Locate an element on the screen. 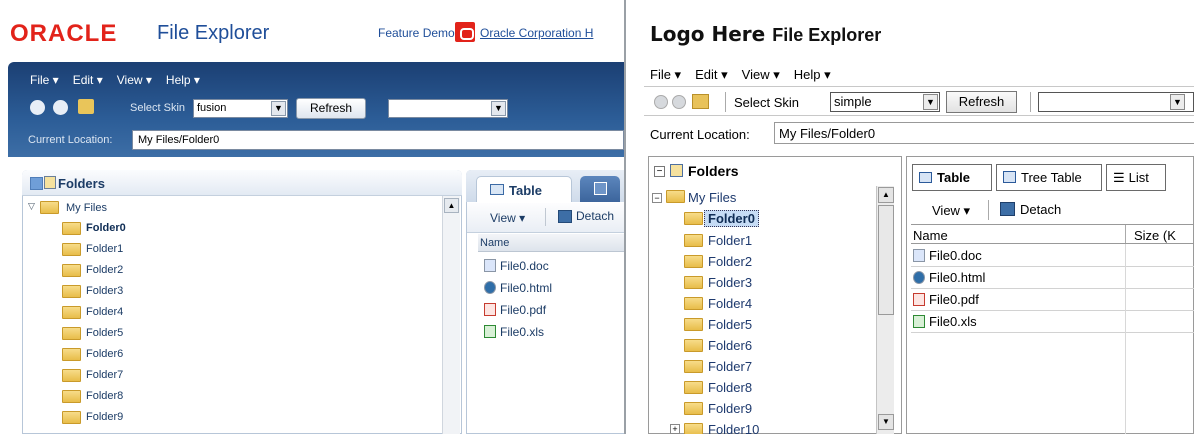  oracle-corporation-link: Oracle Corporation H is located at coordinates (536, 33).